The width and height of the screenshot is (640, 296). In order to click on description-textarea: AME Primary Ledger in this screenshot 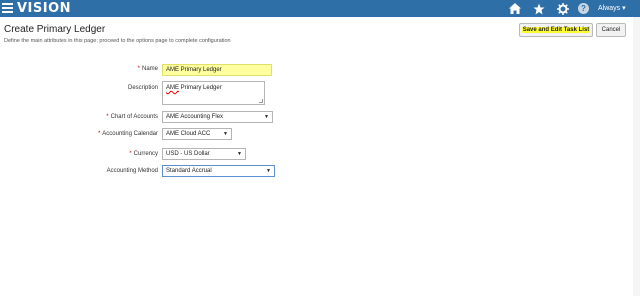, I will do `click(213, 93)`.